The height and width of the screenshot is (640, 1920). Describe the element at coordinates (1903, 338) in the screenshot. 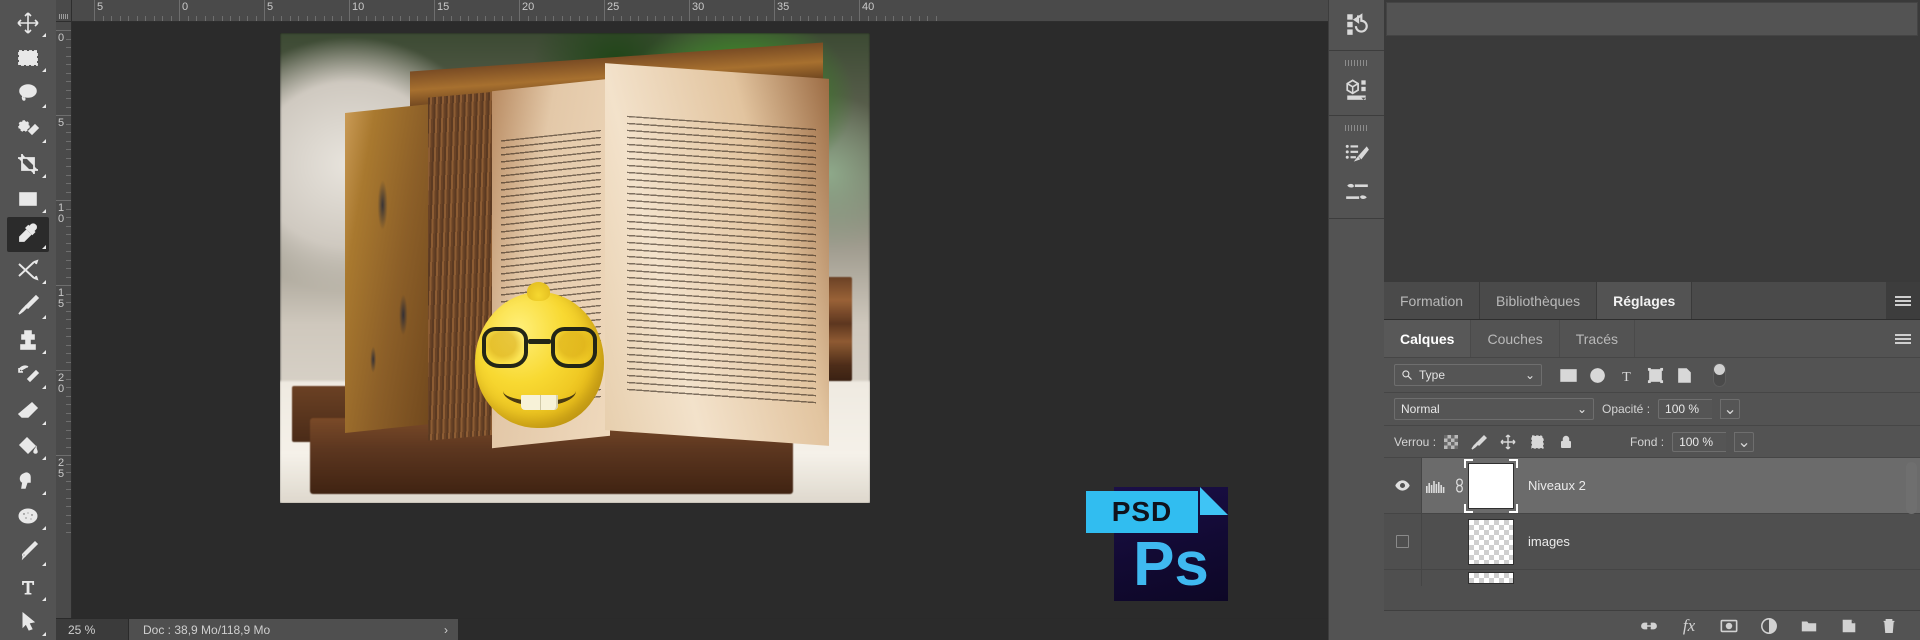

I see `layers-panel-menu-icon` at that location.